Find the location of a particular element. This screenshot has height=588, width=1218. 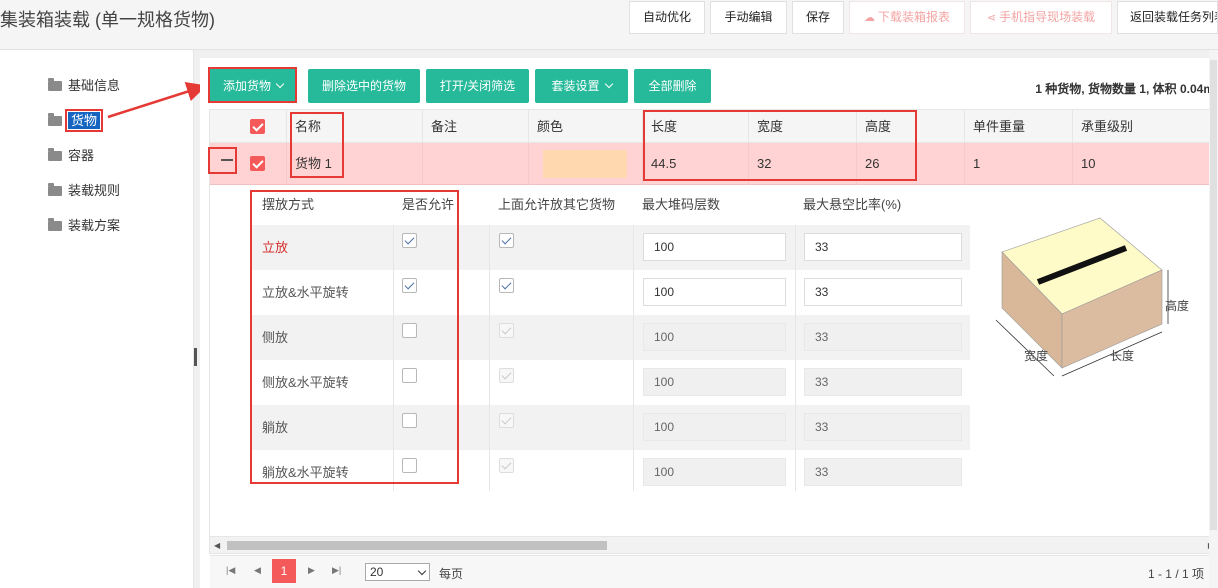

delete-selected-button: 删除选中的货物 is located at coordinates (364, 86).